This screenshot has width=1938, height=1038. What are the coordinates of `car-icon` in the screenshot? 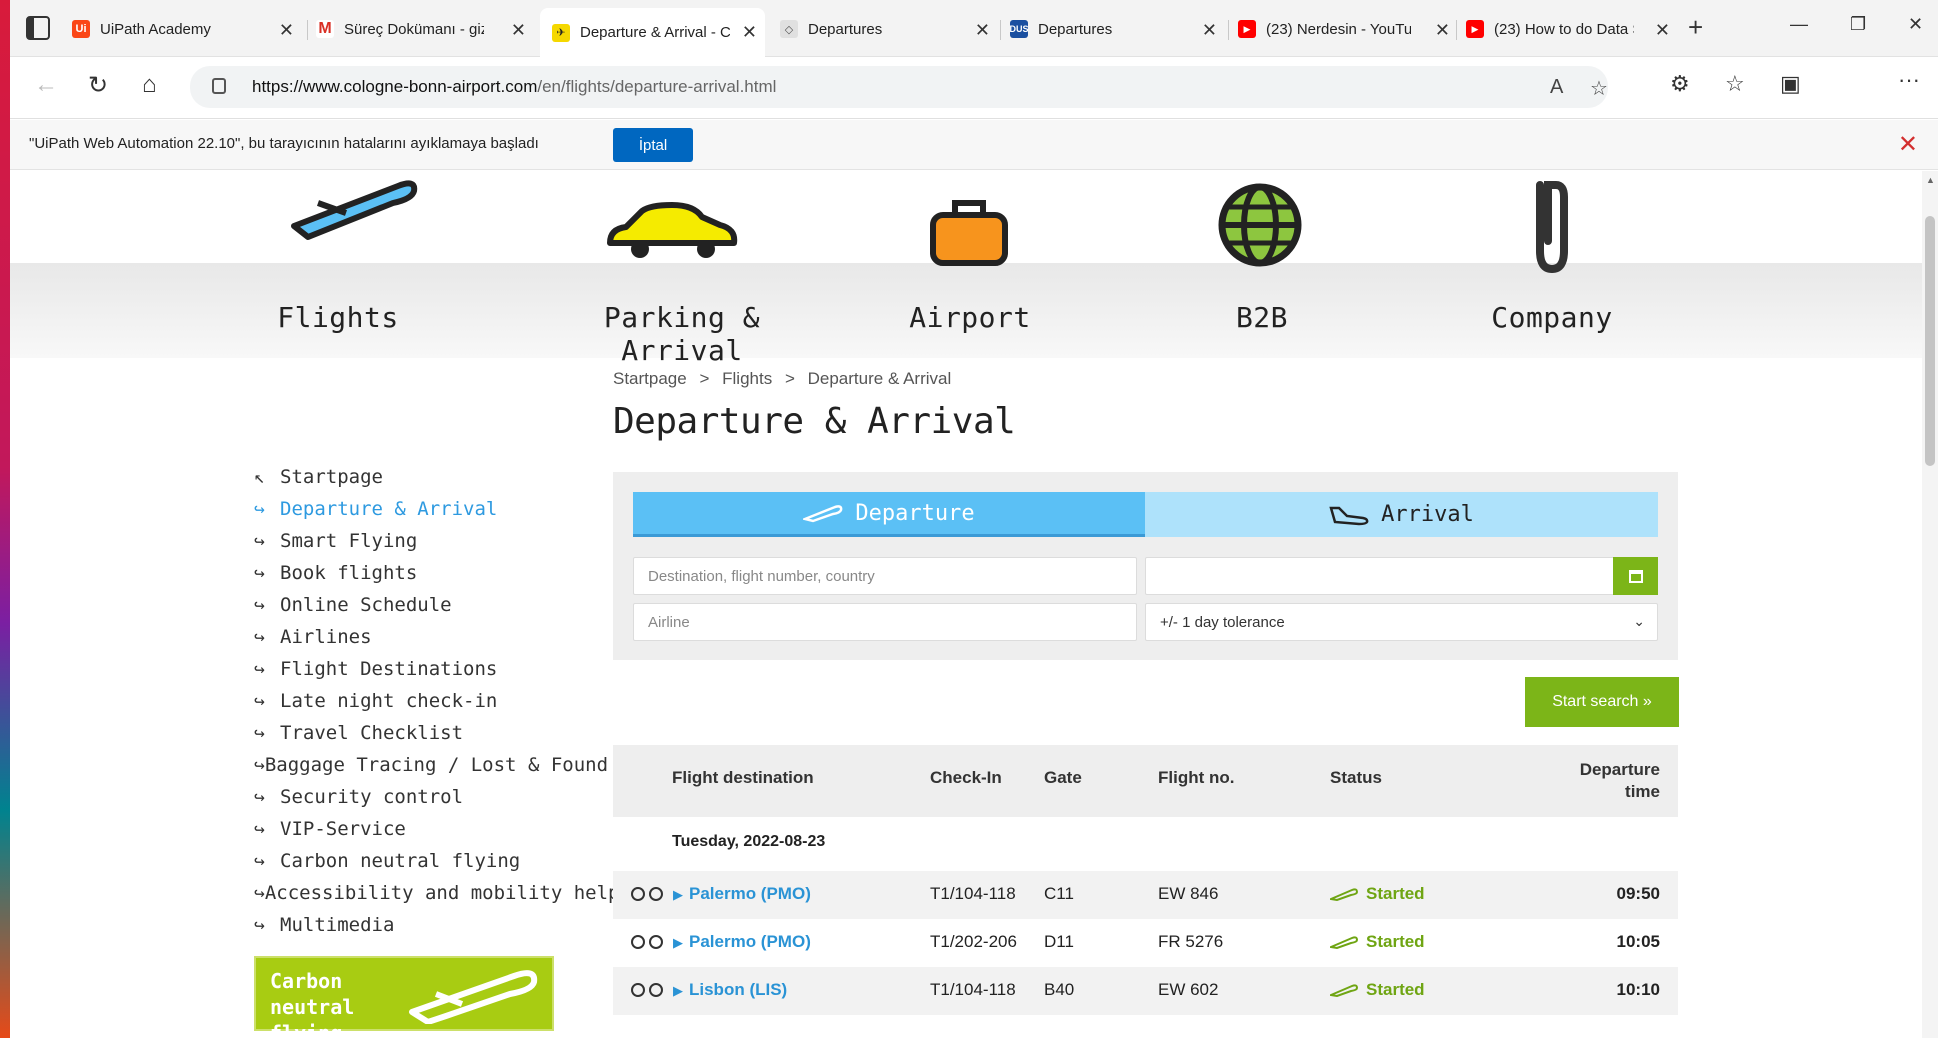 It's located at (672, 230).